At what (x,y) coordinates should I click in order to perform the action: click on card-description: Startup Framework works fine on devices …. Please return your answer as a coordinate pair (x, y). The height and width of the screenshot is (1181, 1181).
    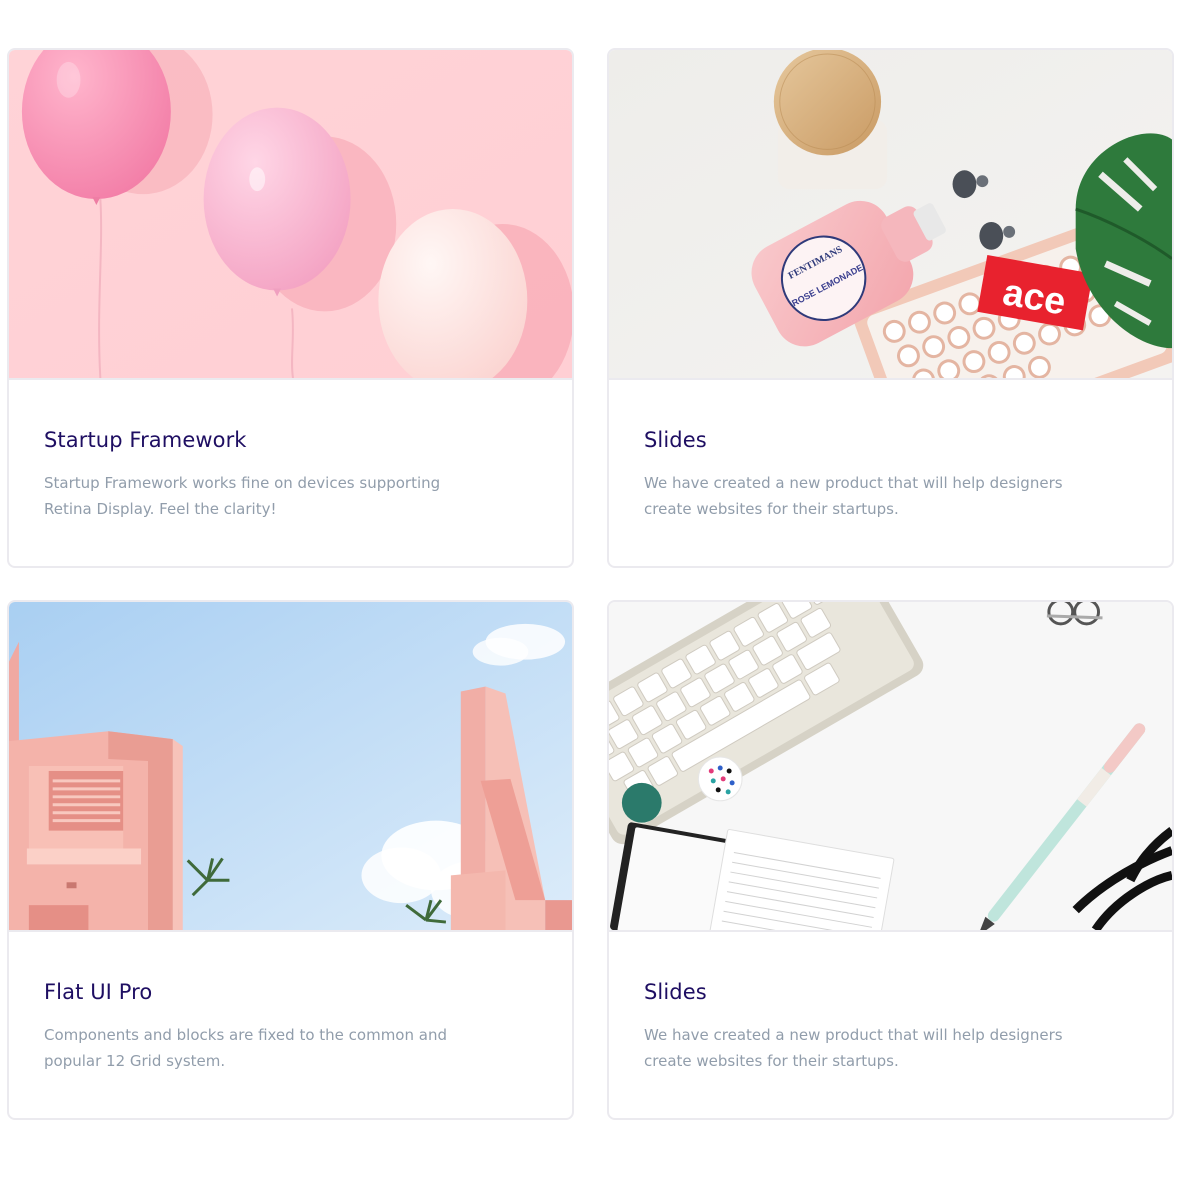
    Looking at the image, I should click on (242, 496).